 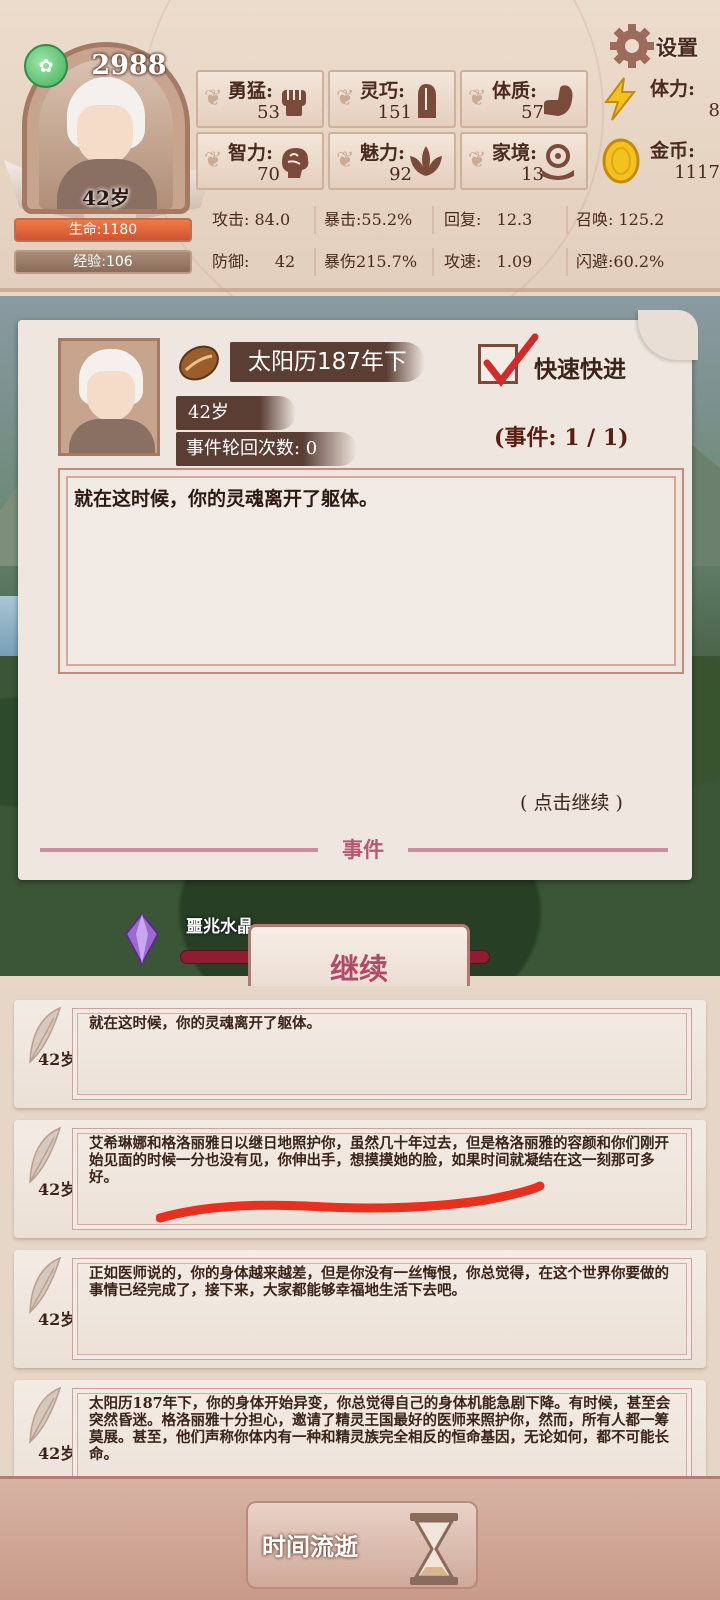 What do you see at coordinates (488, 261) in the screenshot?
I see `attack-speed-stat: 攻速: 1.09` at bounding box center [488, 261].